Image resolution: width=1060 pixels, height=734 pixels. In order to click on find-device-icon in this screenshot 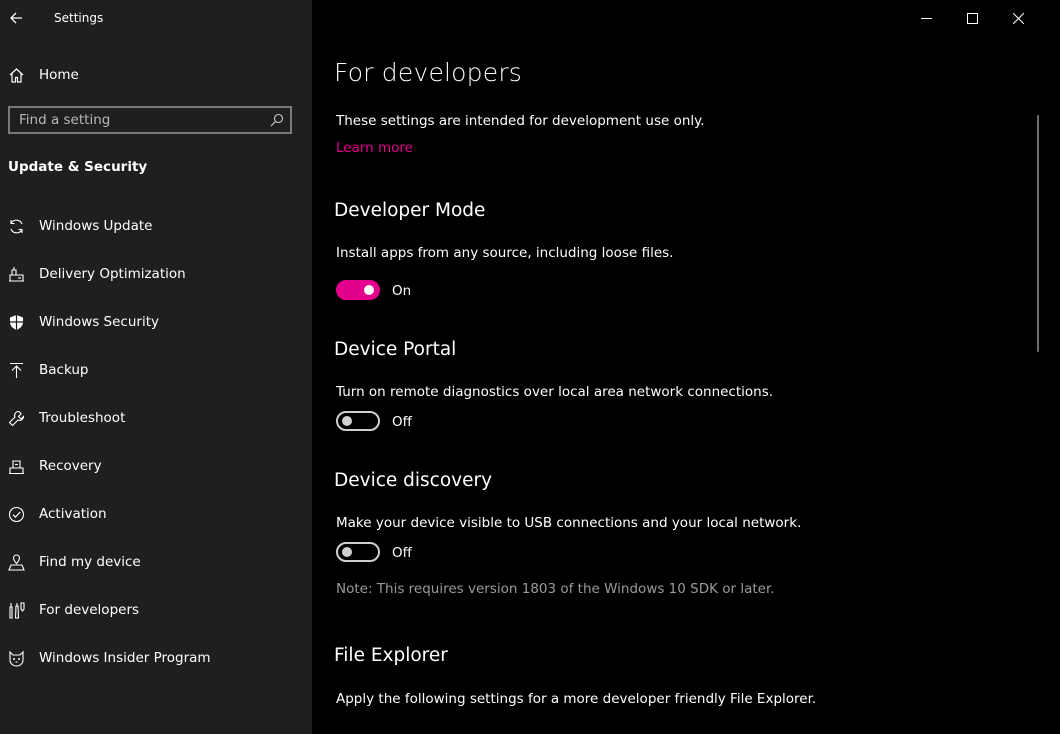, I will do `click(16, 562)`.